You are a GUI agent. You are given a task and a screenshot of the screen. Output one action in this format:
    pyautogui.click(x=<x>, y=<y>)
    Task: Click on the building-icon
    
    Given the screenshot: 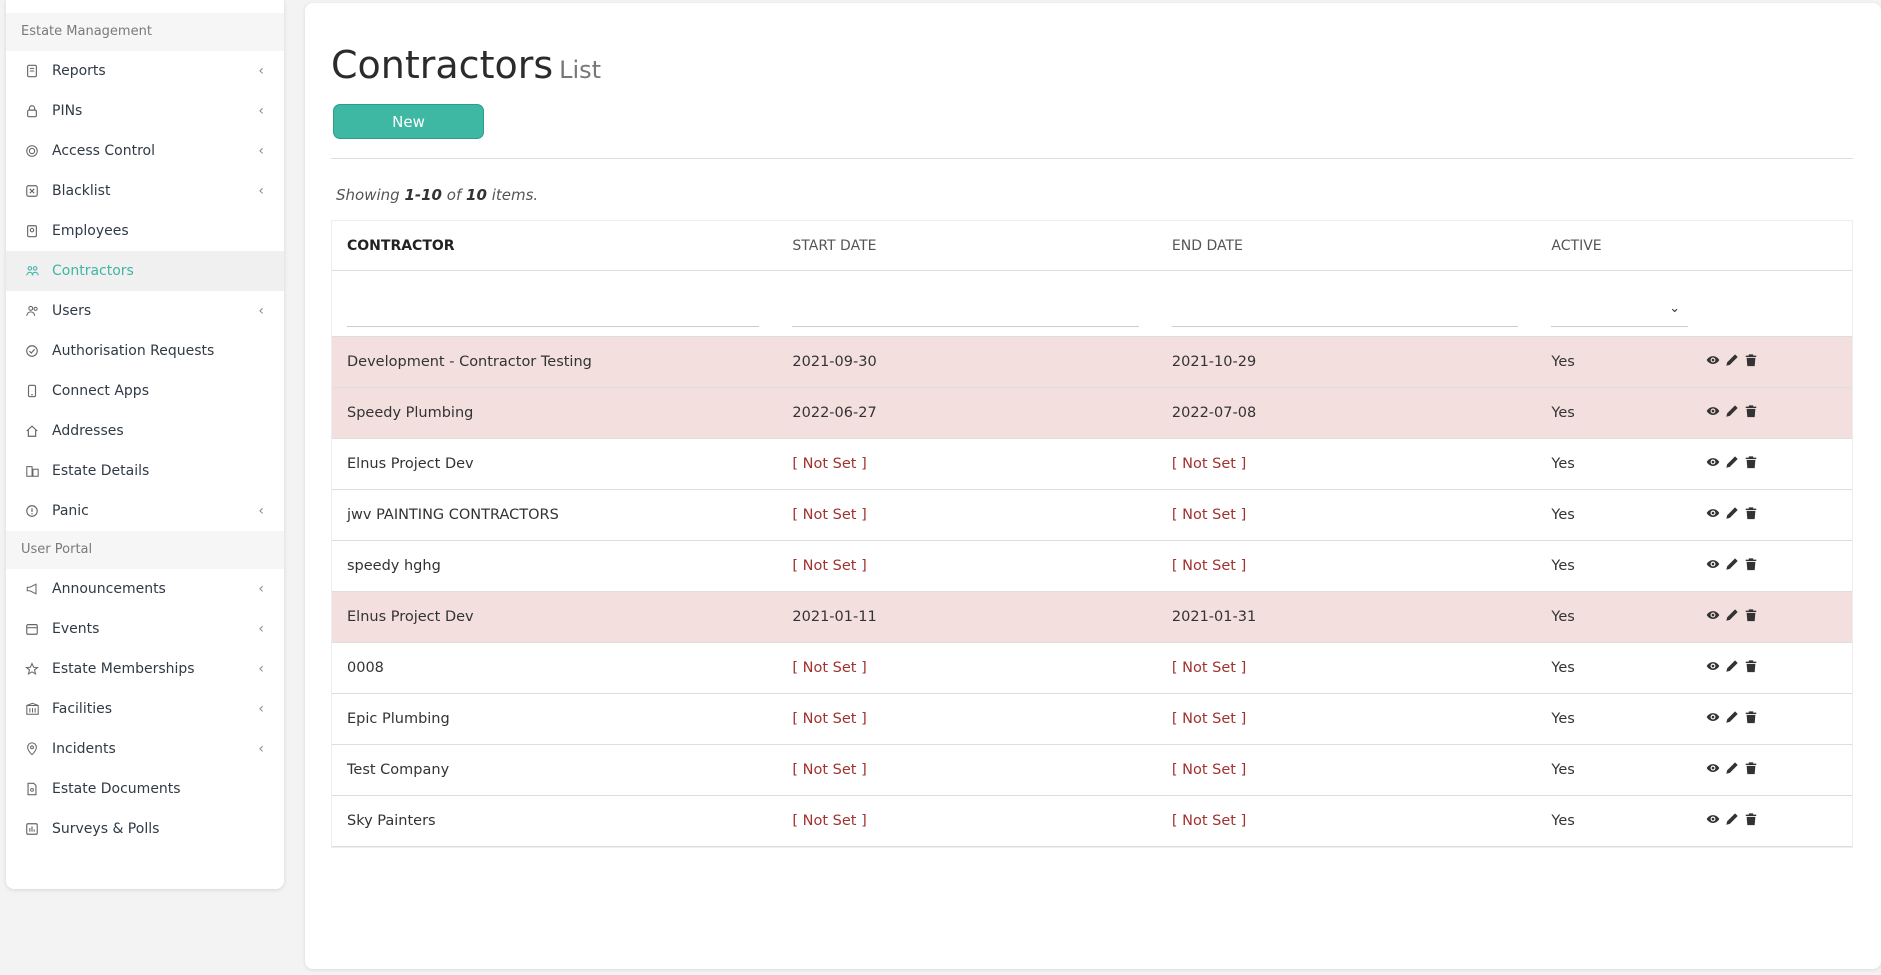 What is the action you would take?
    pyautogui.click(x=32, y=471)
    